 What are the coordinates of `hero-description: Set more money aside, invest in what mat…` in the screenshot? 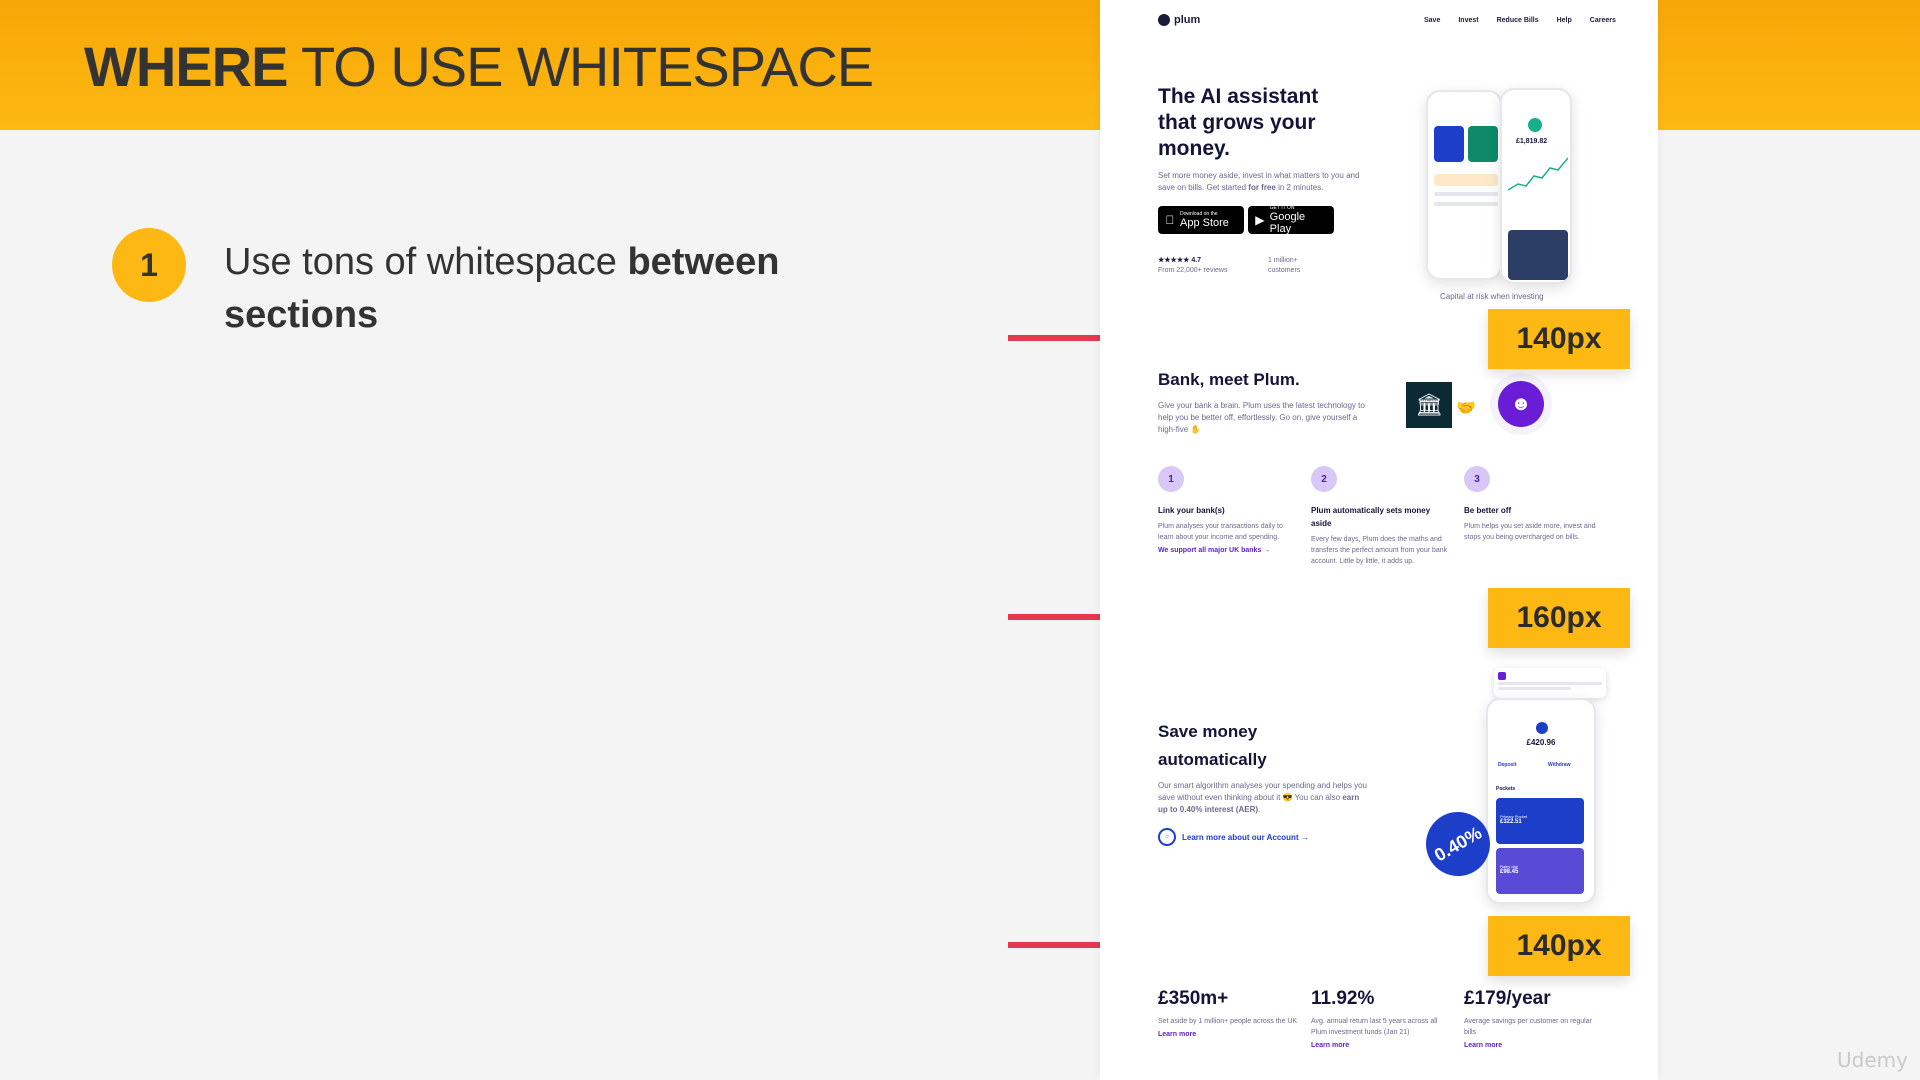 It's located at (1265, 182).